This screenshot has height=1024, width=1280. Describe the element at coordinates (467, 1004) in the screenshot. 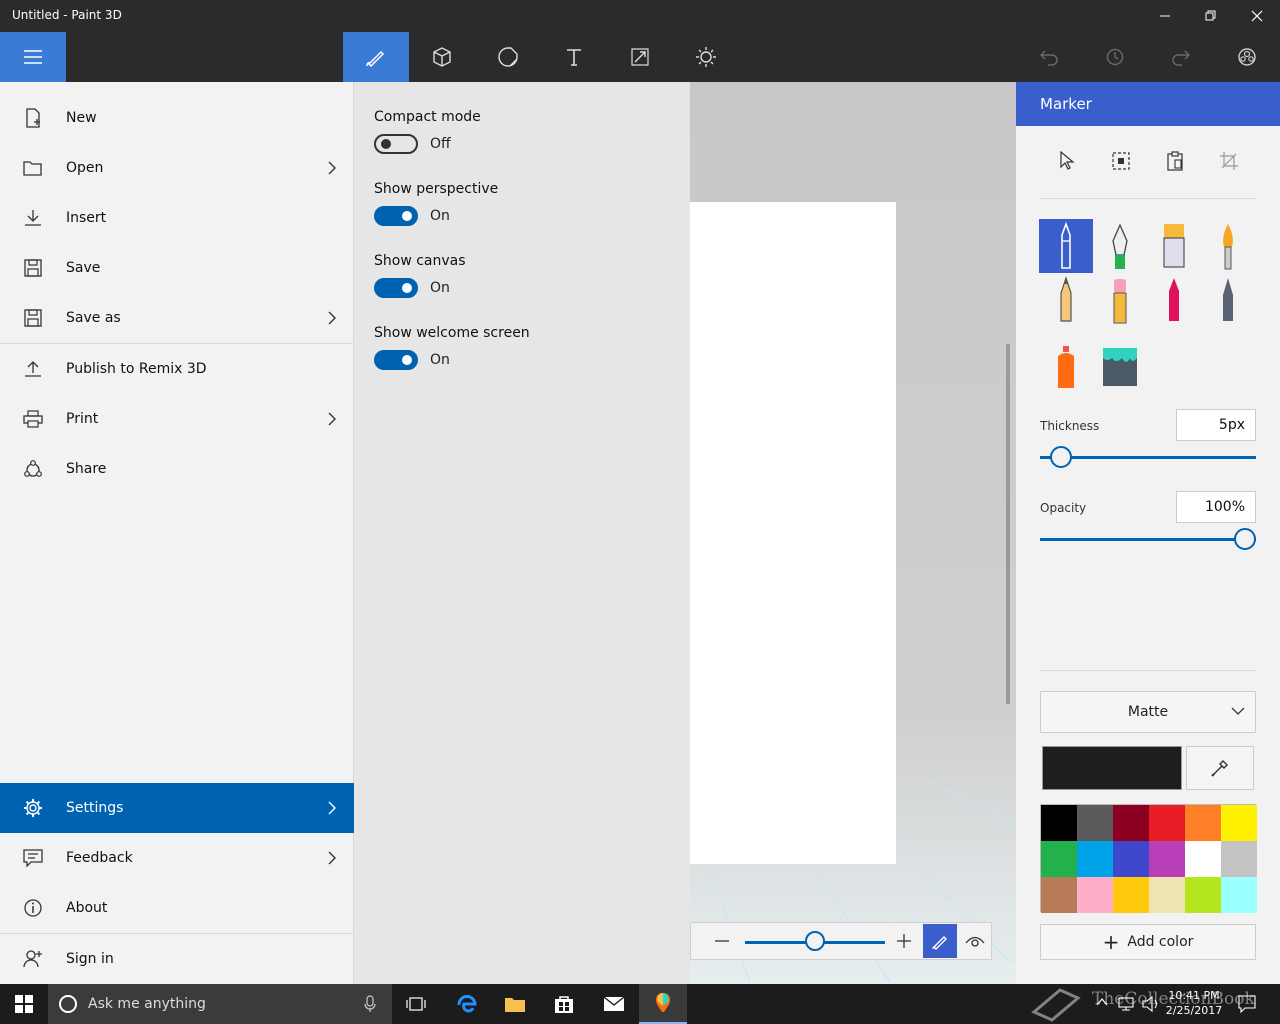

I see `taskbar-edge` at that location.